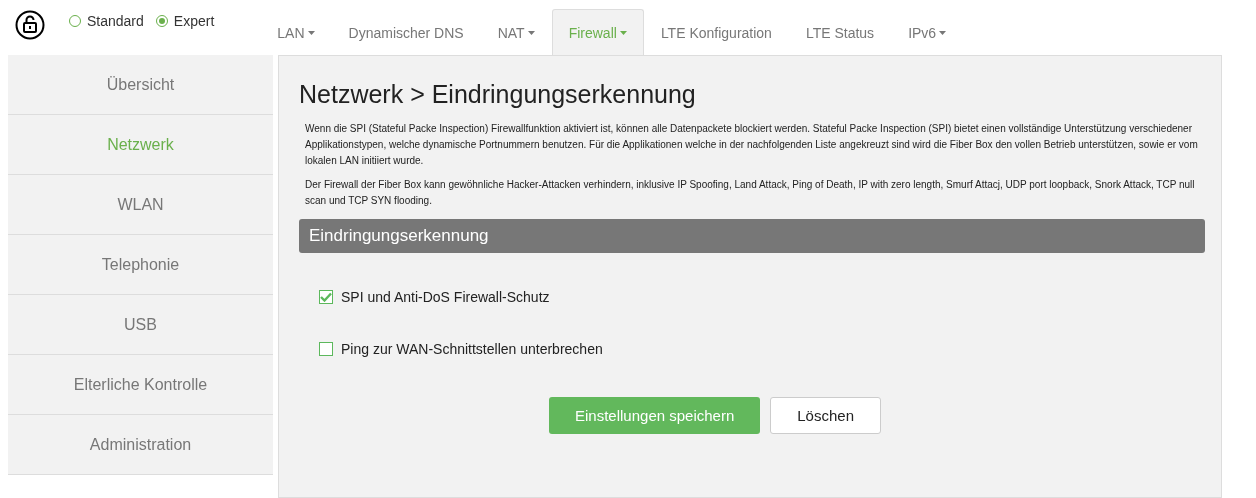 This screenshot has height=498, width=1256. Describe the element at coordinates (140, 385) in the screenshot. I see `sidebar-item: Elterliche Kontrolle` at that location.